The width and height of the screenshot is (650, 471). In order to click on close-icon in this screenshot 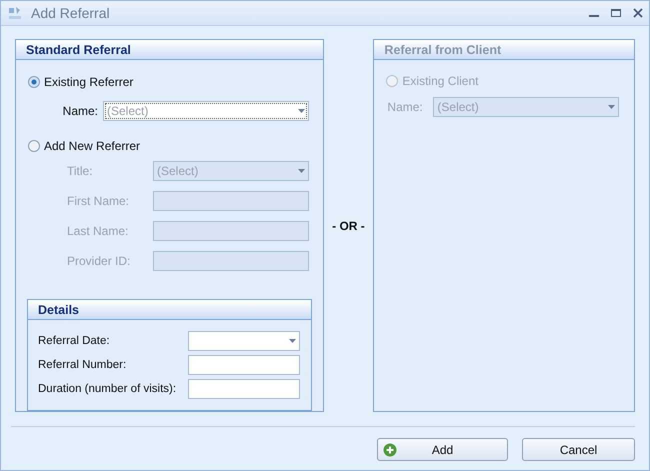, I will do `click(638, 13)`.